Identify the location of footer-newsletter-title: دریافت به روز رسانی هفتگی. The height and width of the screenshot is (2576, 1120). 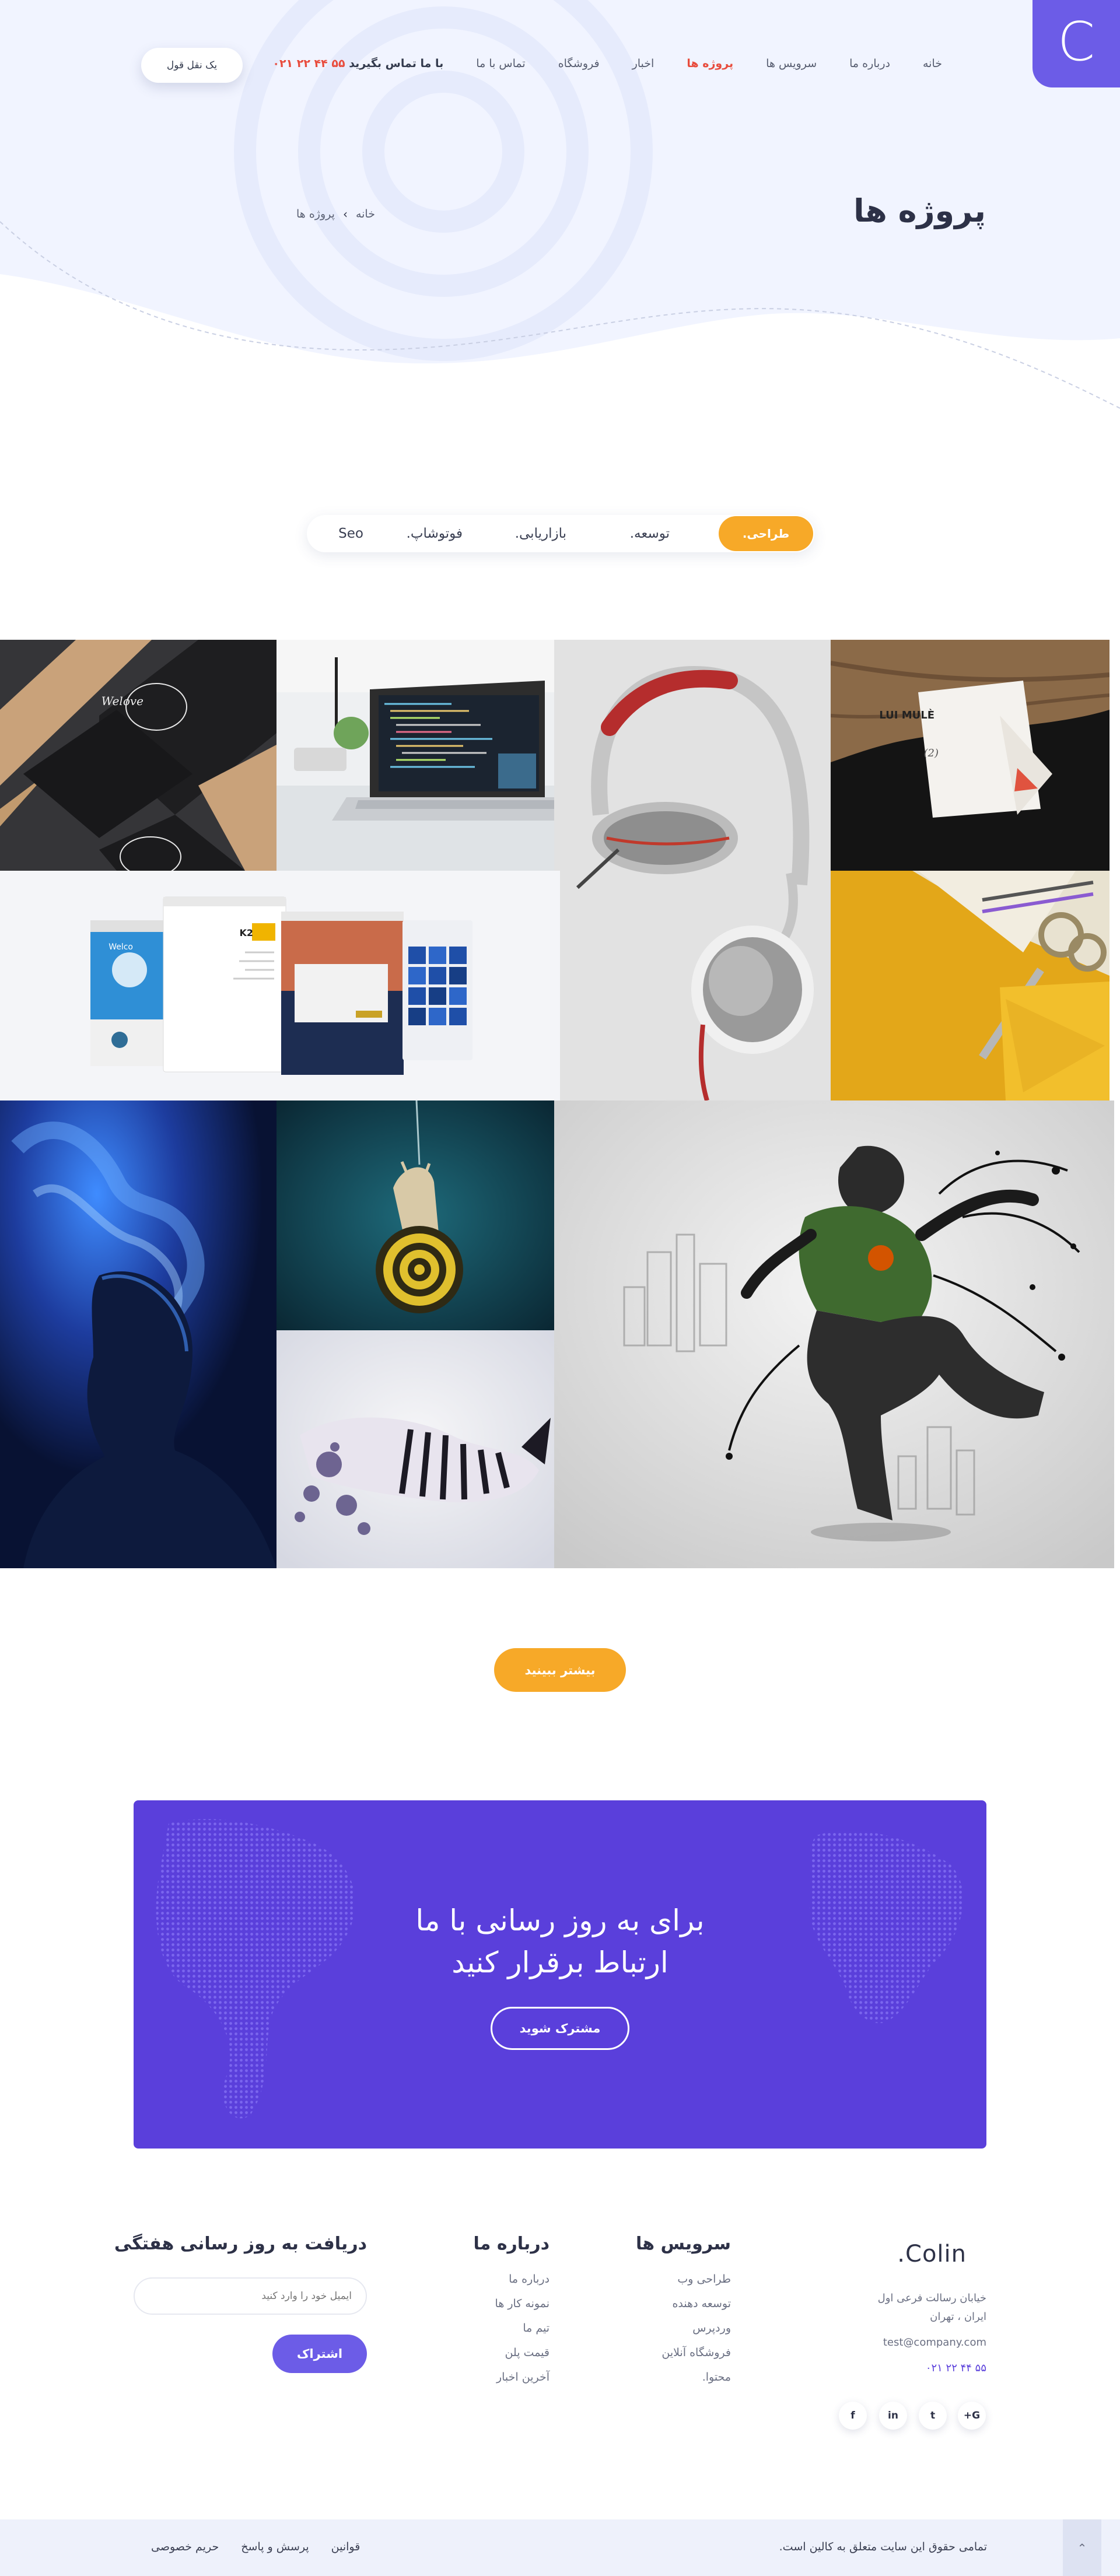
(240, 2244).